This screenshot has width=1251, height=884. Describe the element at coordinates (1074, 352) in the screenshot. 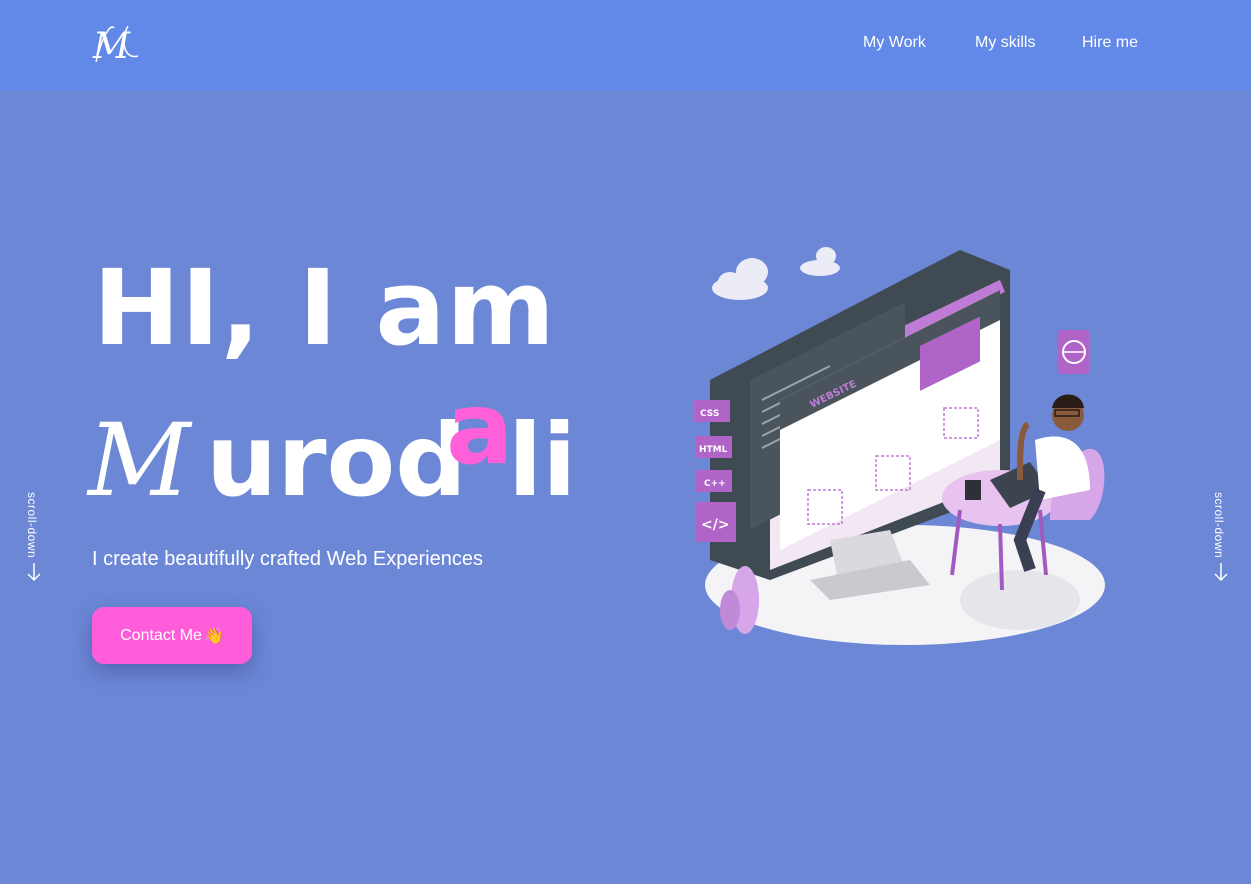

I see `globe-icon` at that location.